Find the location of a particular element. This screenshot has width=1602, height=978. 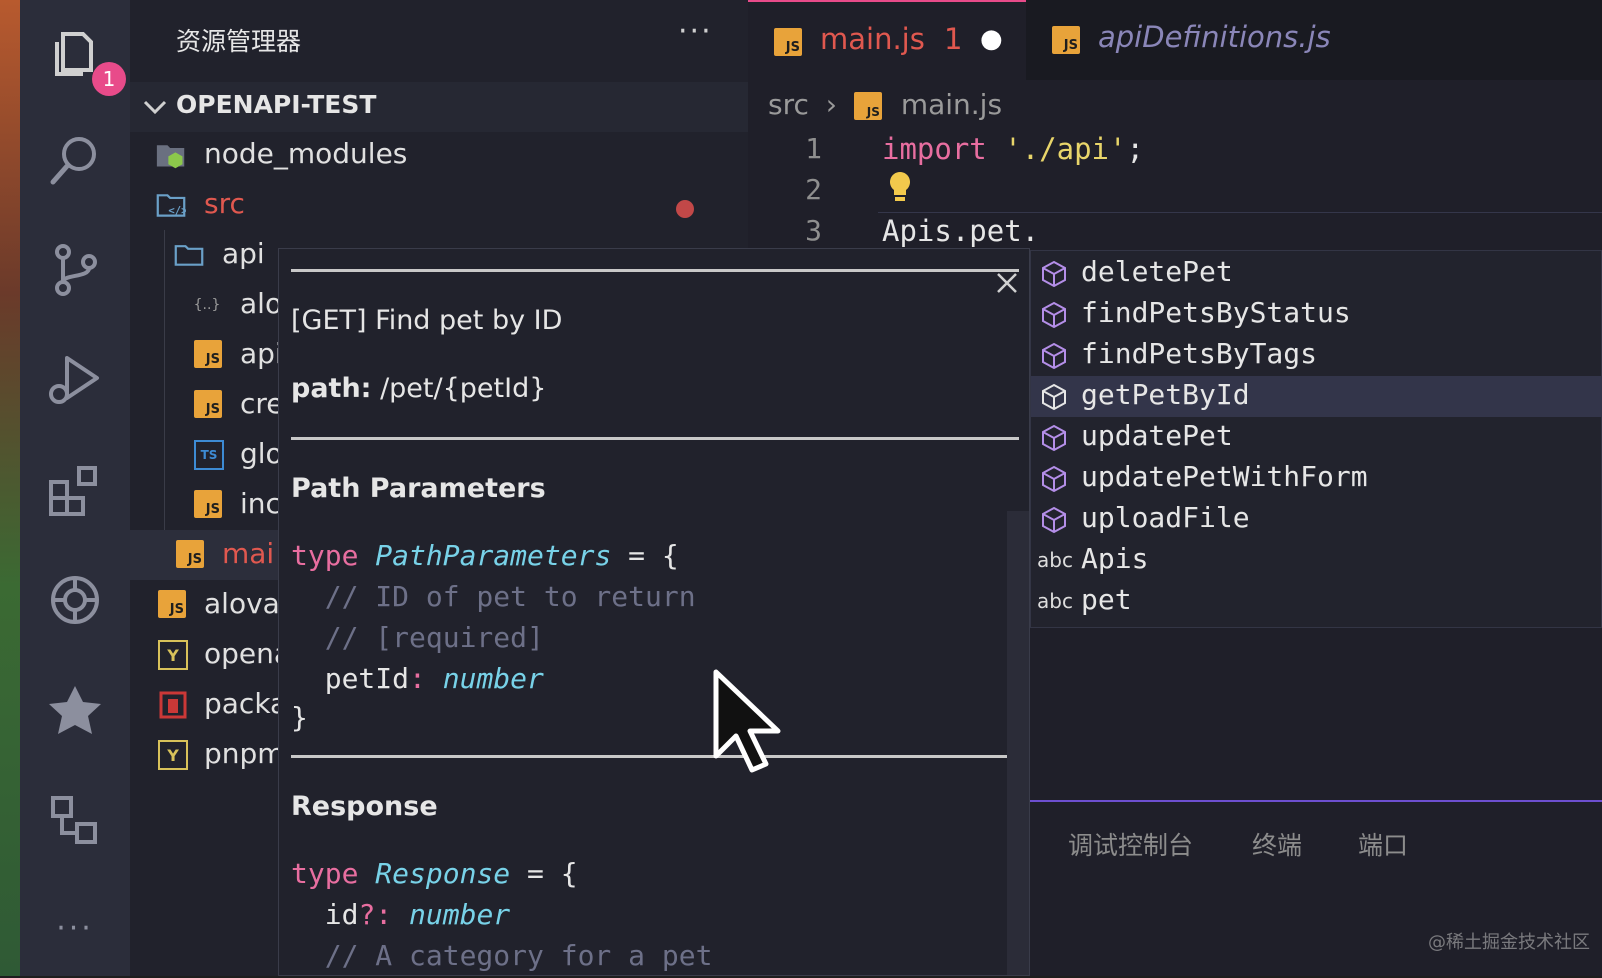

path-value: /pet/{petId} is located at coordinates (459, 388).